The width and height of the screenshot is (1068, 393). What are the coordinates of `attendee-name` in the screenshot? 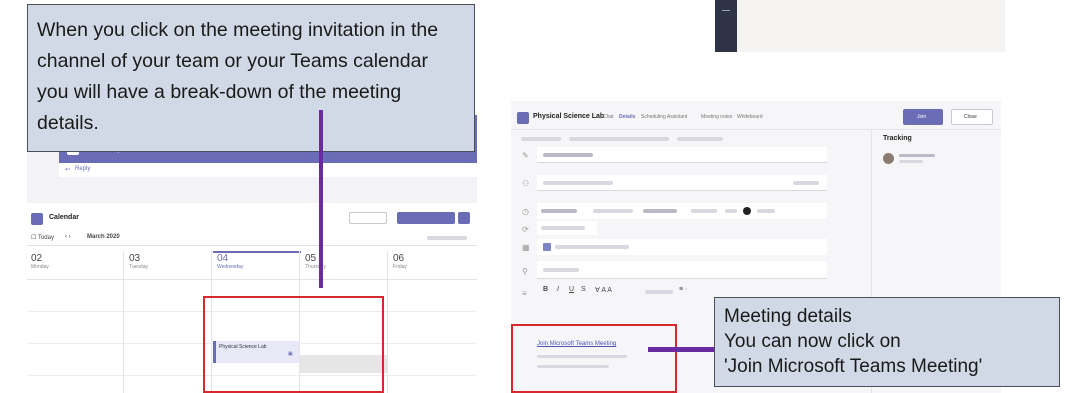 It's located at (917, 155).